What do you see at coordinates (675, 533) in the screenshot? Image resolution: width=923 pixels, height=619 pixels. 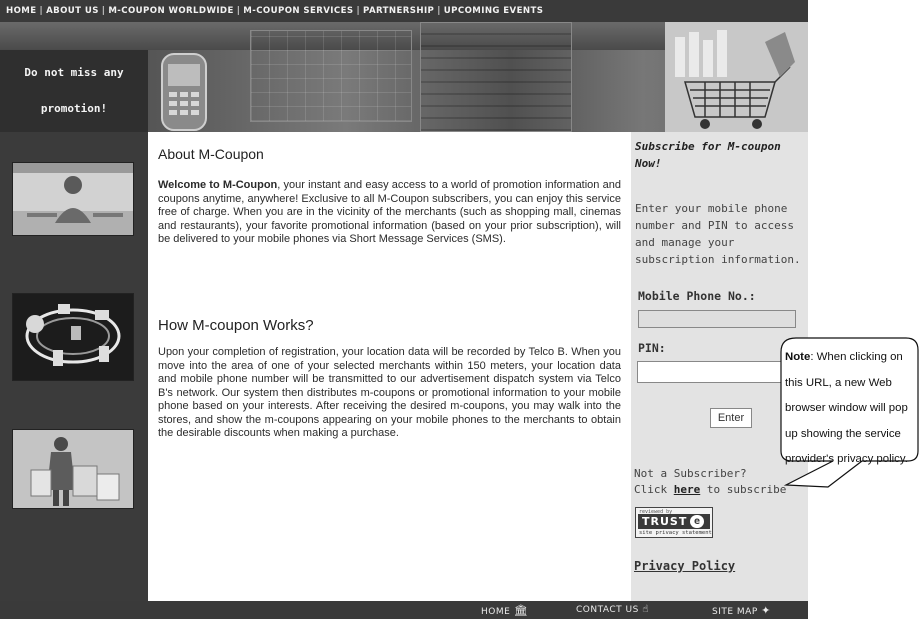 I see `truste-subtext: site privacy statement` at bounding box center [675, 533].